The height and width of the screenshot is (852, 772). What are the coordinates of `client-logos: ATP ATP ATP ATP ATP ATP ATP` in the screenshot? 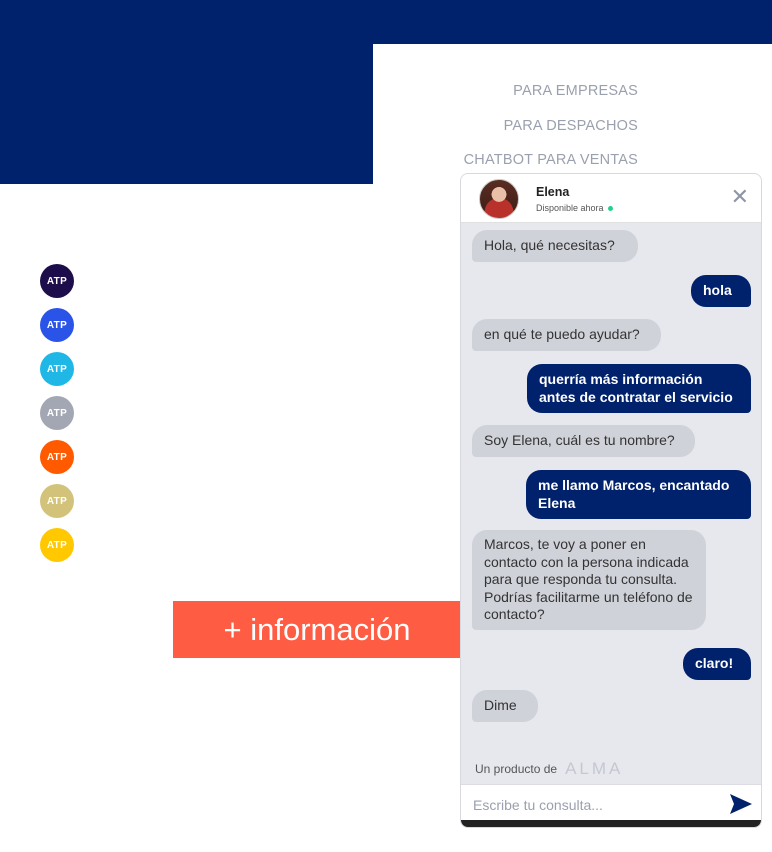 It's located at (57, 418).